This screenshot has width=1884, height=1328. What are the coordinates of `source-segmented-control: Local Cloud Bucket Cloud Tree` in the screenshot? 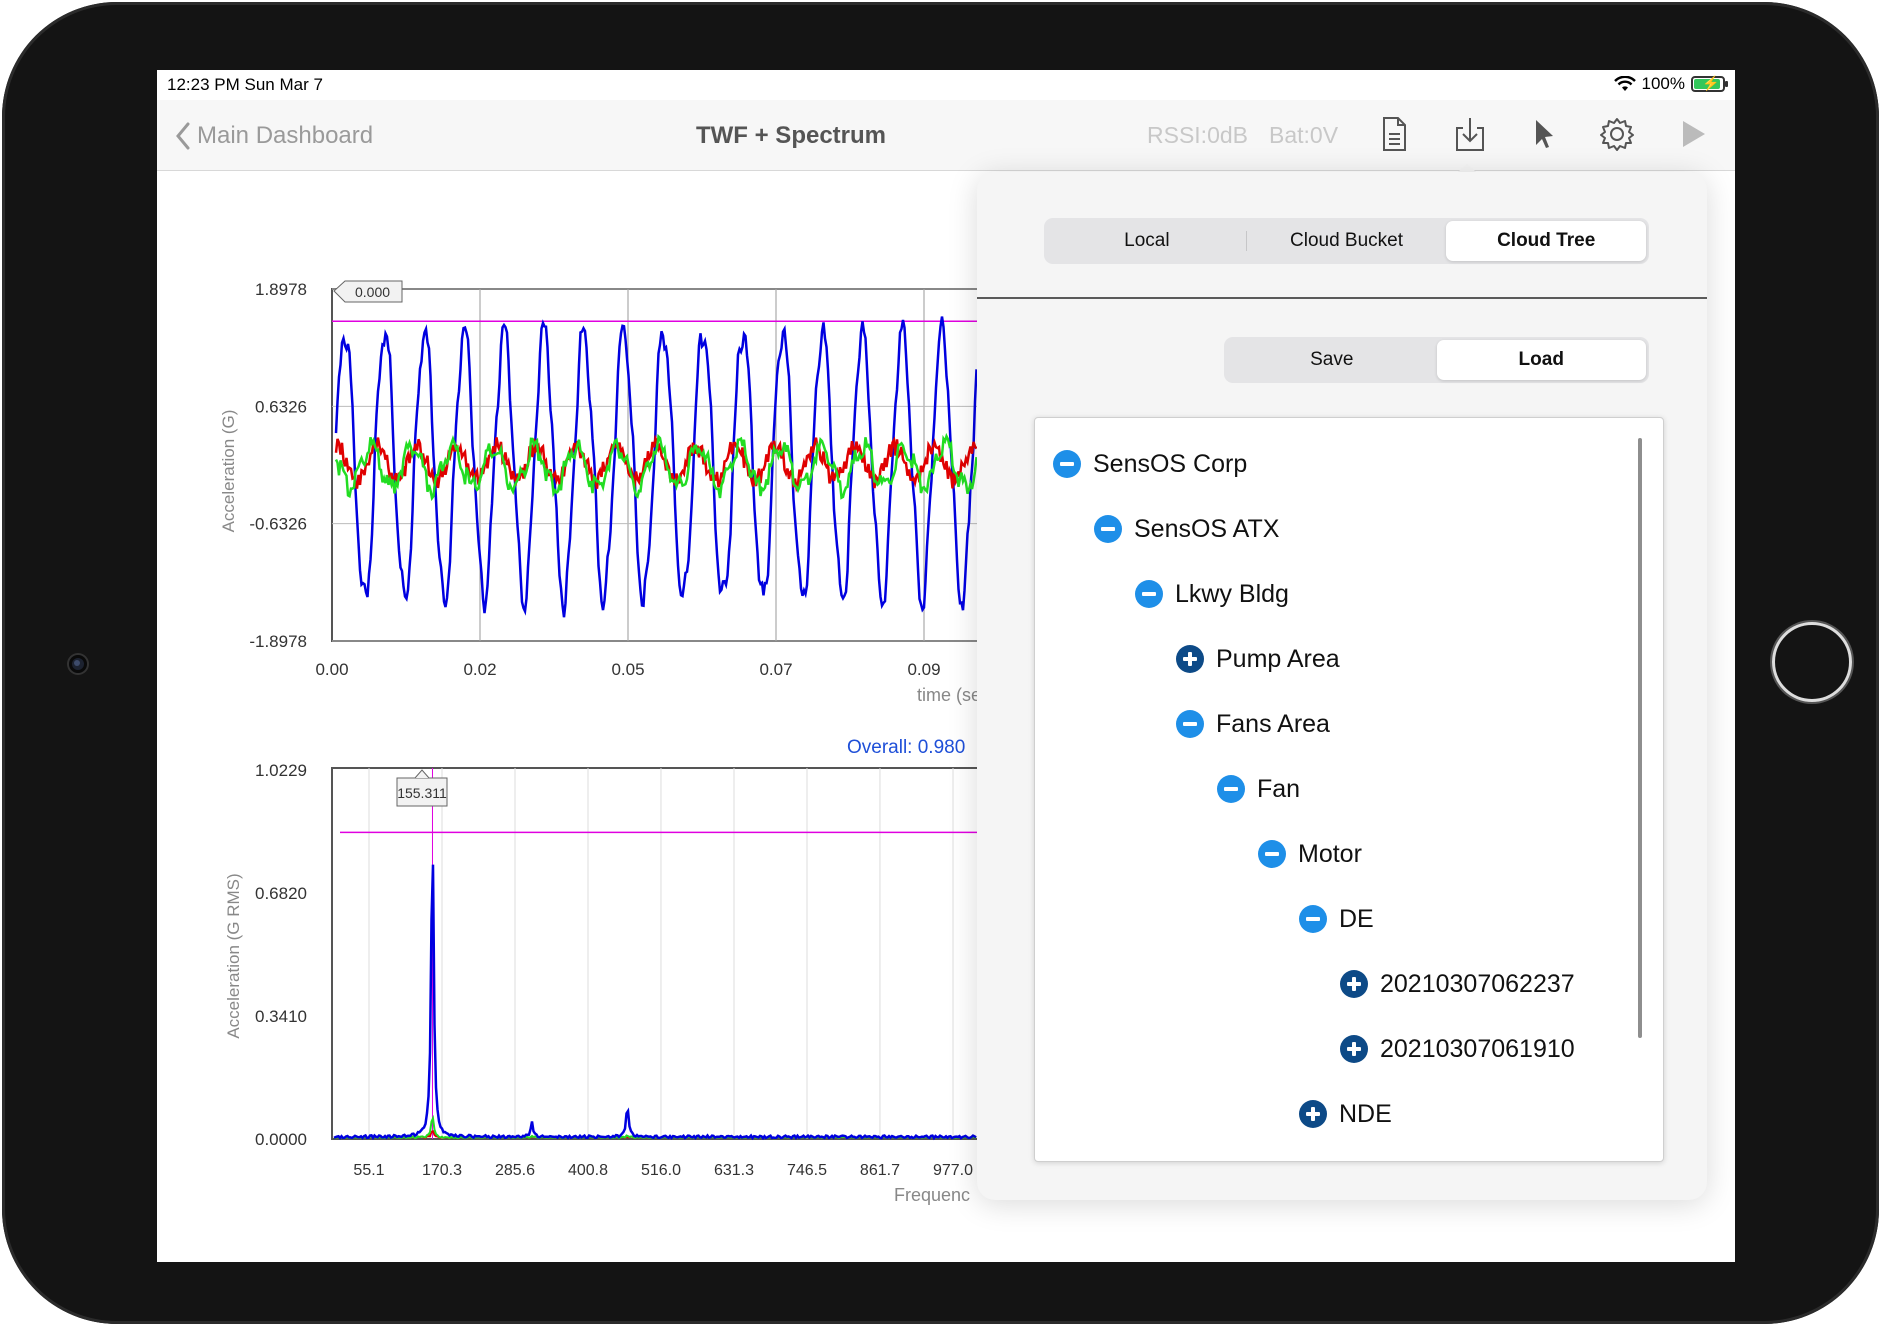 It's located at (1346, 241).